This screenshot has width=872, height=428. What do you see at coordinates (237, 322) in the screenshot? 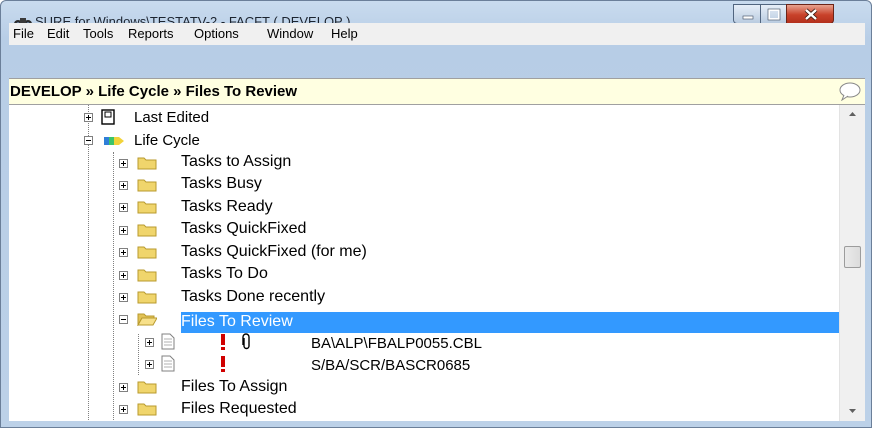
I see `tree-node-files-to-review: Files To Review` at bounding box center [237, 322].